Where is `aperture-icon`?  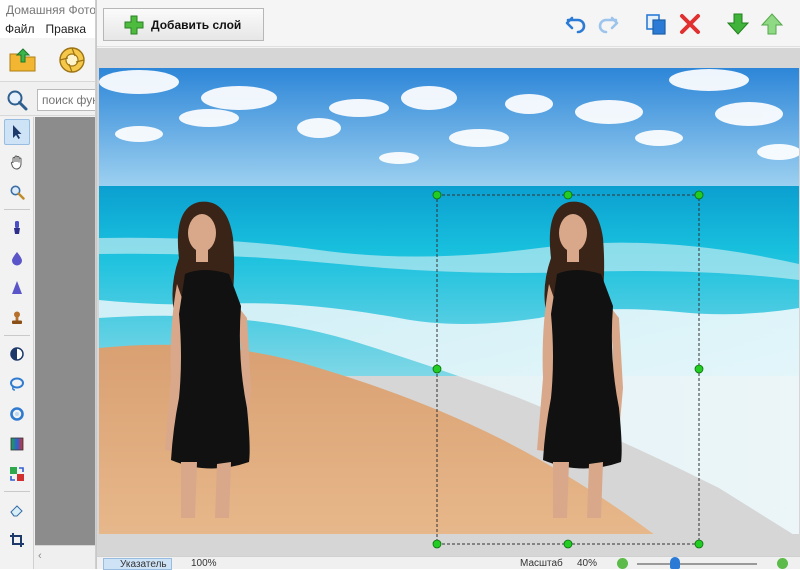 aperture-icon is located at coordinates (72, 60).